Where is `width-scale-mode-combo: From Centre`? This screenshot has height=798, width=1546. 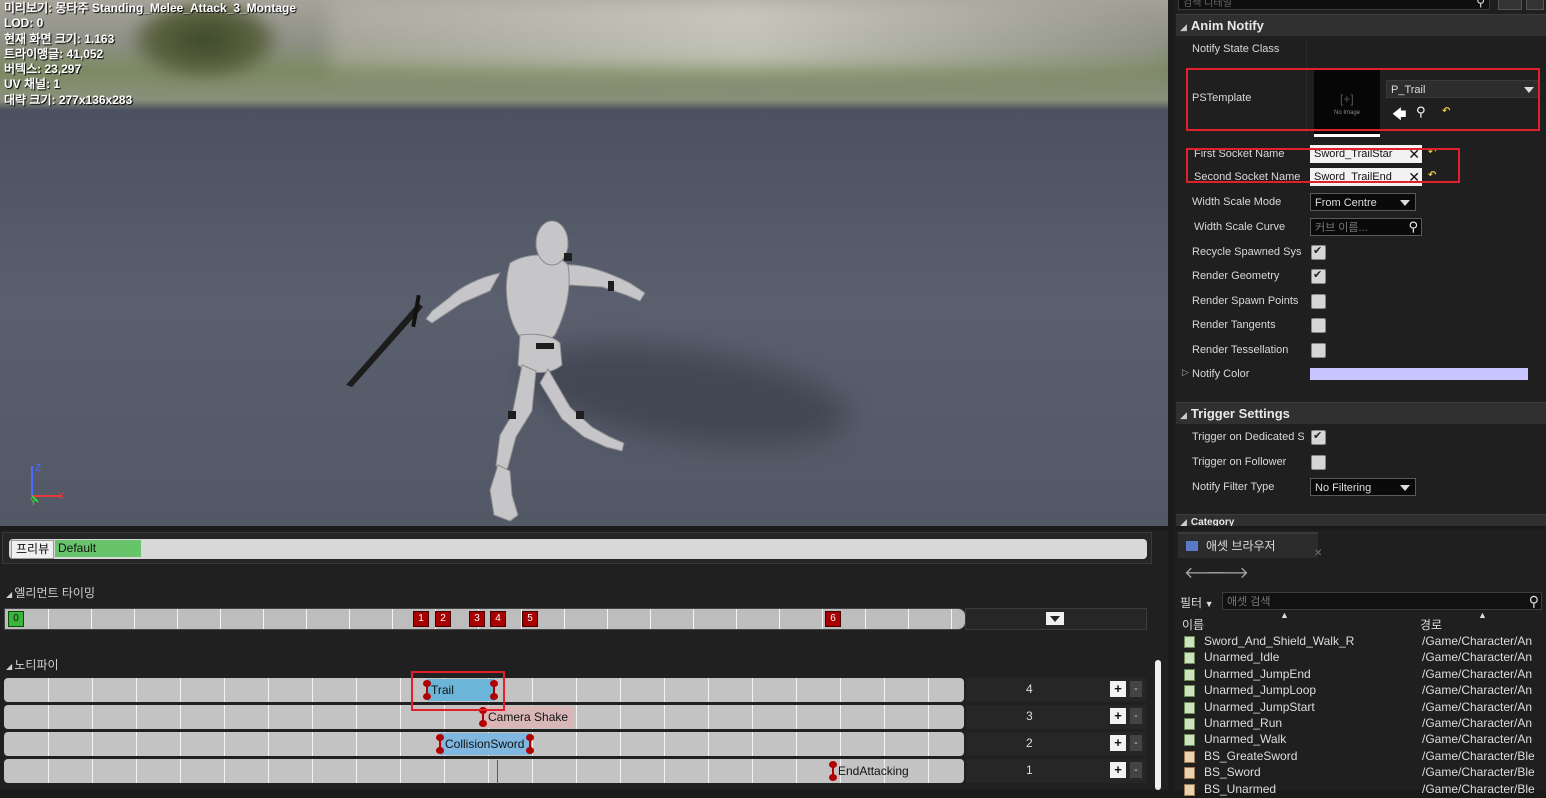 width-scale-mode-combo: From Centre is located at coordinates (1363, 202).